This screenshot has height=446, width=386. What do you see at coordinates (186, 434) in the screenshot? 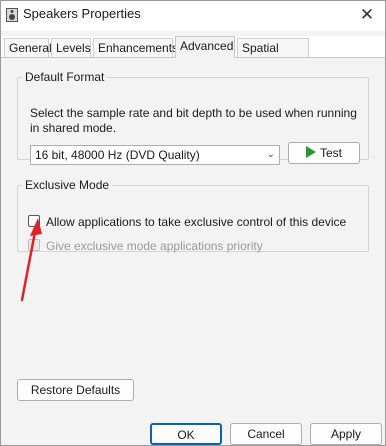
I see `ok-button: OK` at bounding box center [186, 434].